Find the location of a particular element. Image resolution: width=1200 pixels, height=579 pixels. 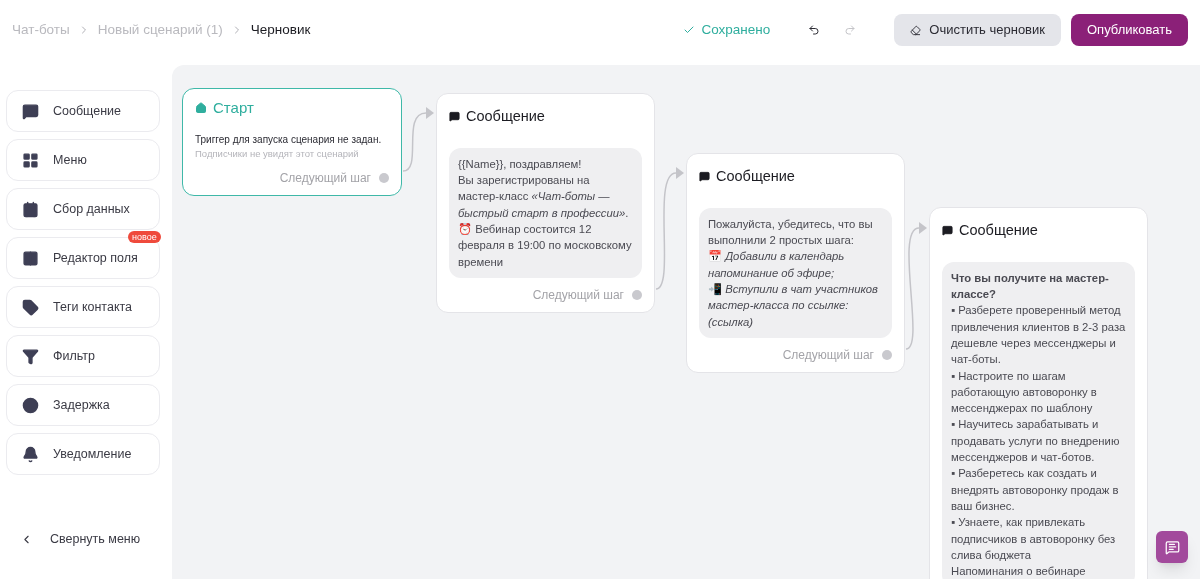

breadcrumb-link: Черновик is located at coordinates (280, 30).